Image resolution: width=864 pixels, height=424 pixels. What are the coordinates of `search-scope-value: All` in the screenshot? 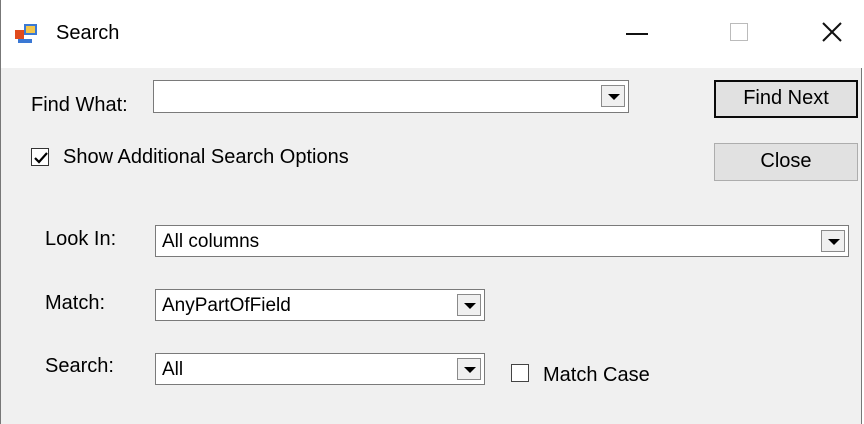 It's located at (172, 370).